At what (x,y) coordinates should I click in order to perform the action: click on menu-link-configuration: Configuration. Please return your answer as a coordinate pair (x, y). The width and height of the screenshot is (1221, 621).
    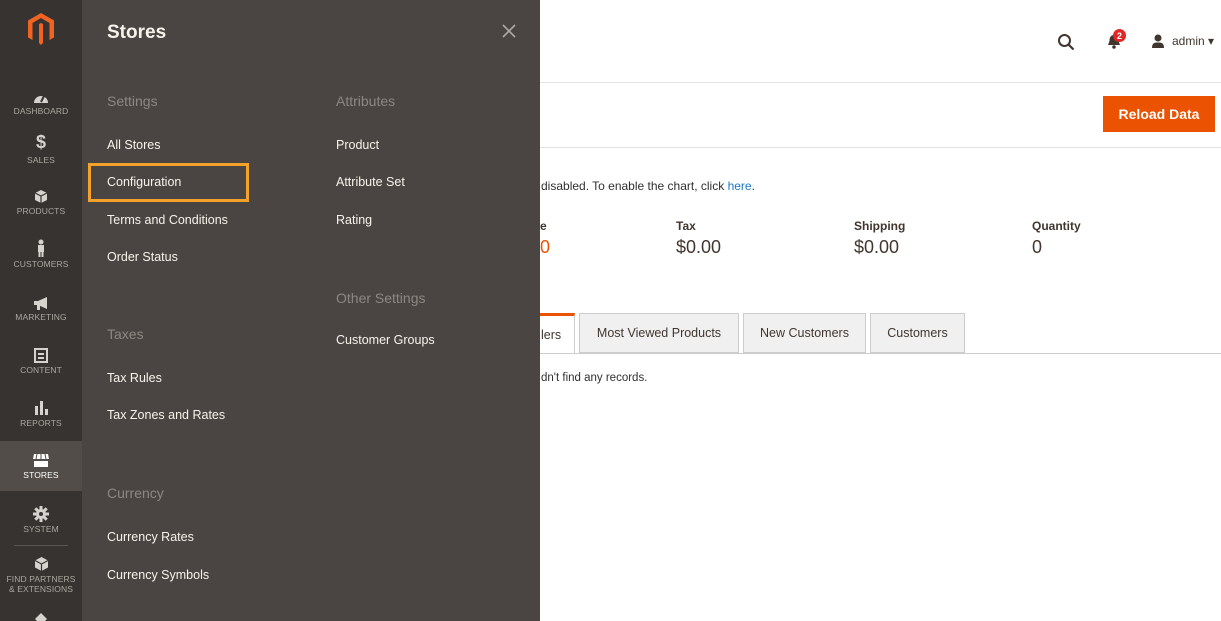
    Looking at the image, I should click on (144, 182).